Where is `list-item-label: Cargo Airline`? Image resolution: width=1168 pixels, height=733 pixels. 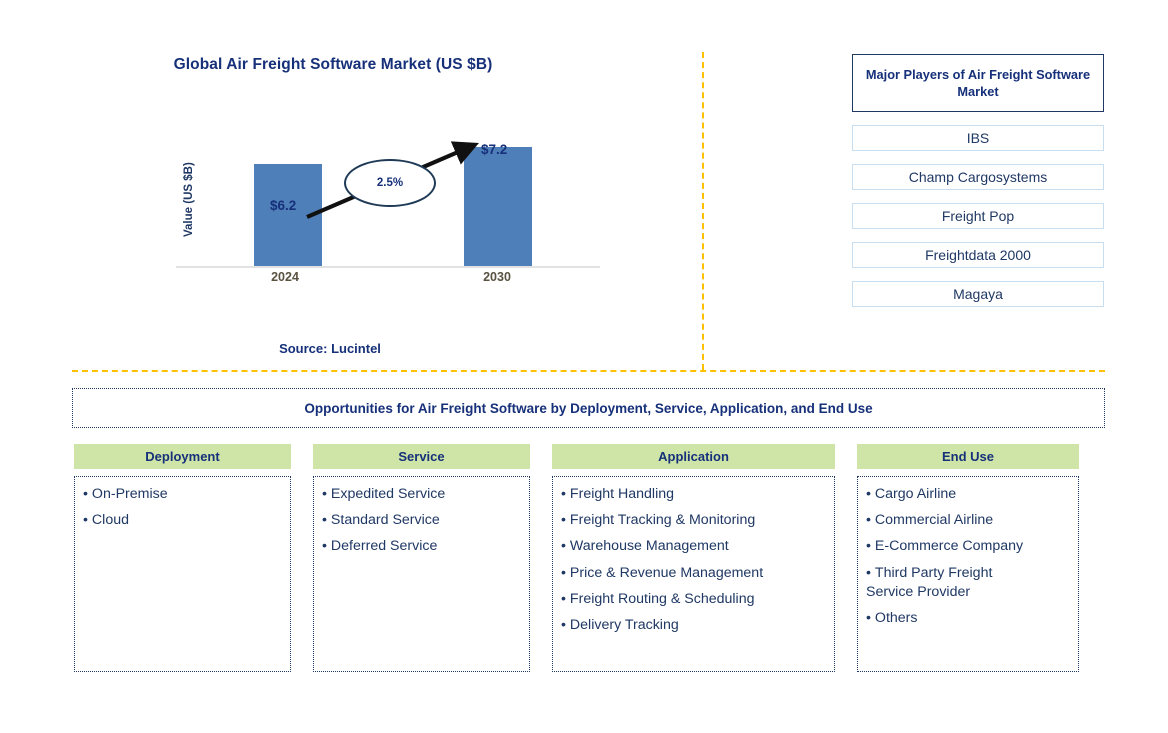 list-item-label: Cargo Airline is located at coordinates (915, 494).